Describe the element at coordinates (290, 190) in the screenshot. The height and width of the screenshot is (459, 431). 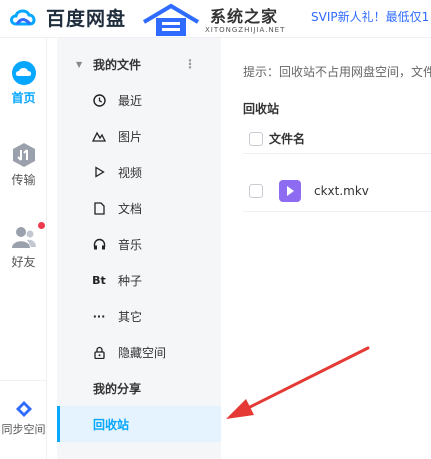
I see `video-file-icon` at that location.